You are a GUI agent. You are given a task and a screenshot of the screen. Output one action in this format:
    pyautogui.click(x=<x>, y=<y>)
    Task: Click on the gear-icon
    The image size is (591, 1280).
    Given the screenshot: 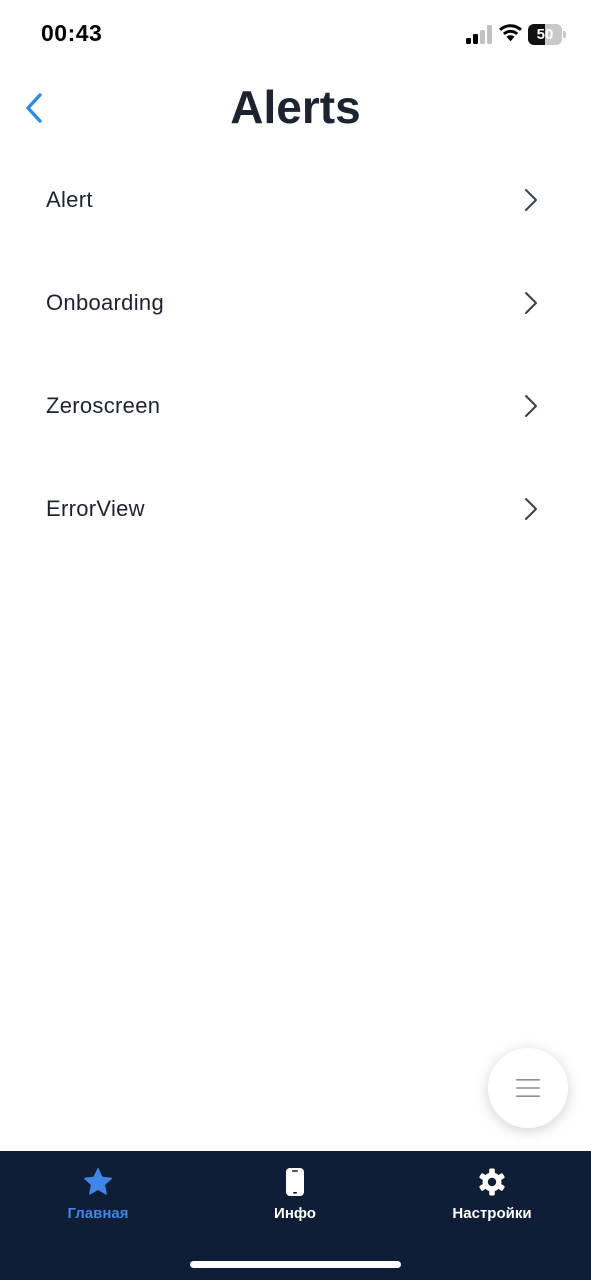 What is the action you would take?
    pyautogui.click(x=492, y=1182)
    